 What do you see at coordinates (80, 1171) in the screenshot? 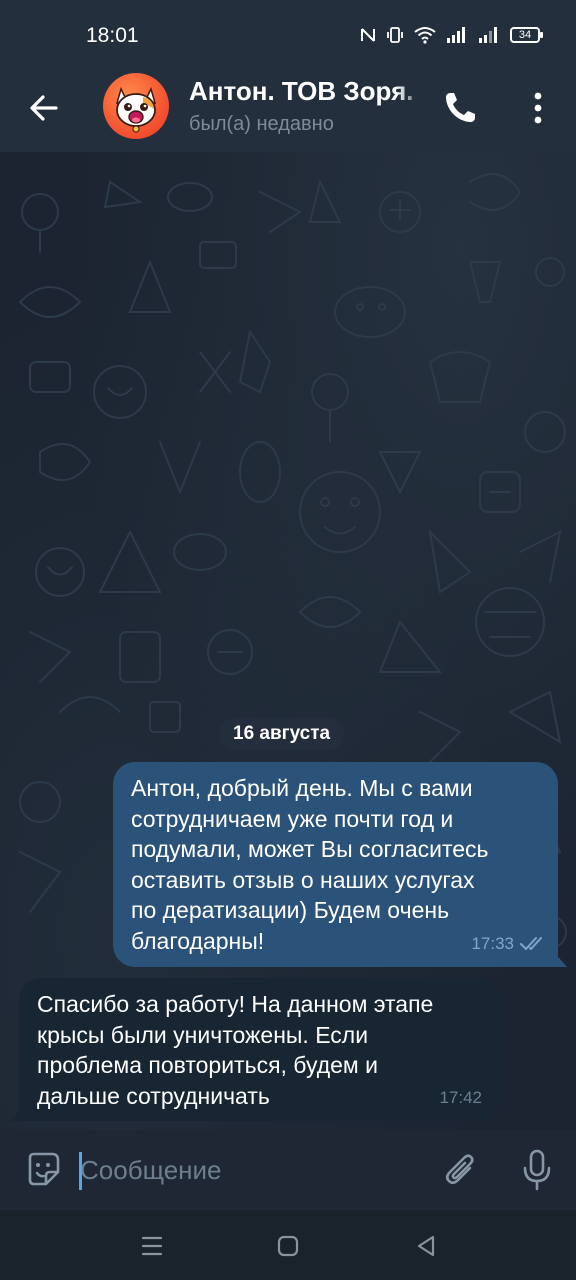
I see `text-caret` at bounding box center [80, 1171].